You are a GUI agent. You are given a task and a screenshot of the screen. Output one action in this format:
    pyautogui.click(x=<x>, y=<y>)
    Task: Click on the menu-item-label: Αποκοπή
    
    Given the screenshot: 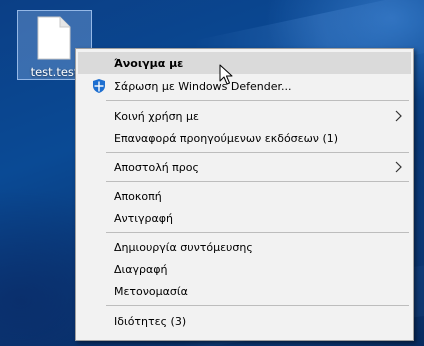 What is the action you would take?
    pyautogui.click(x=138, y=196)
    